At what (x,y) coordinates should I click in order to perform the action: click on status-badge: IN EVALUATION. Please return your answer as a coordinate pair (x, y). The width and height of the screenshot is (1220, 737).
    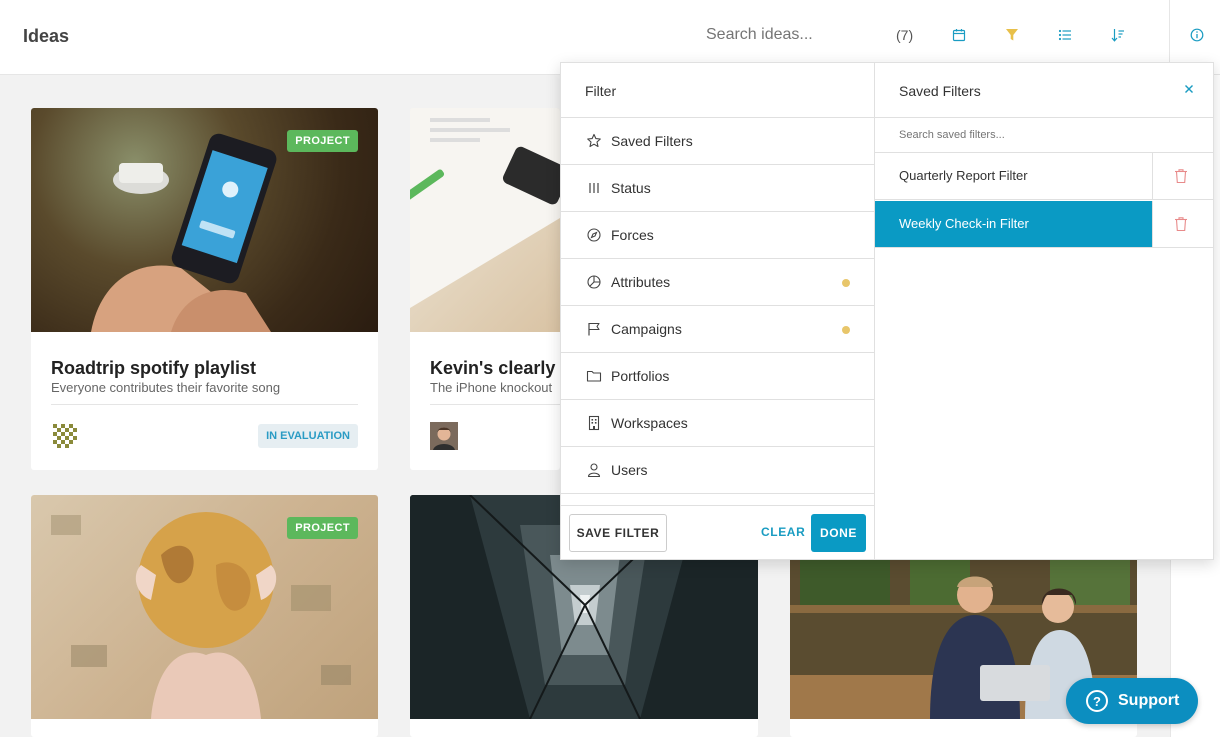
    Looking at the image, I should click on (308, 436).